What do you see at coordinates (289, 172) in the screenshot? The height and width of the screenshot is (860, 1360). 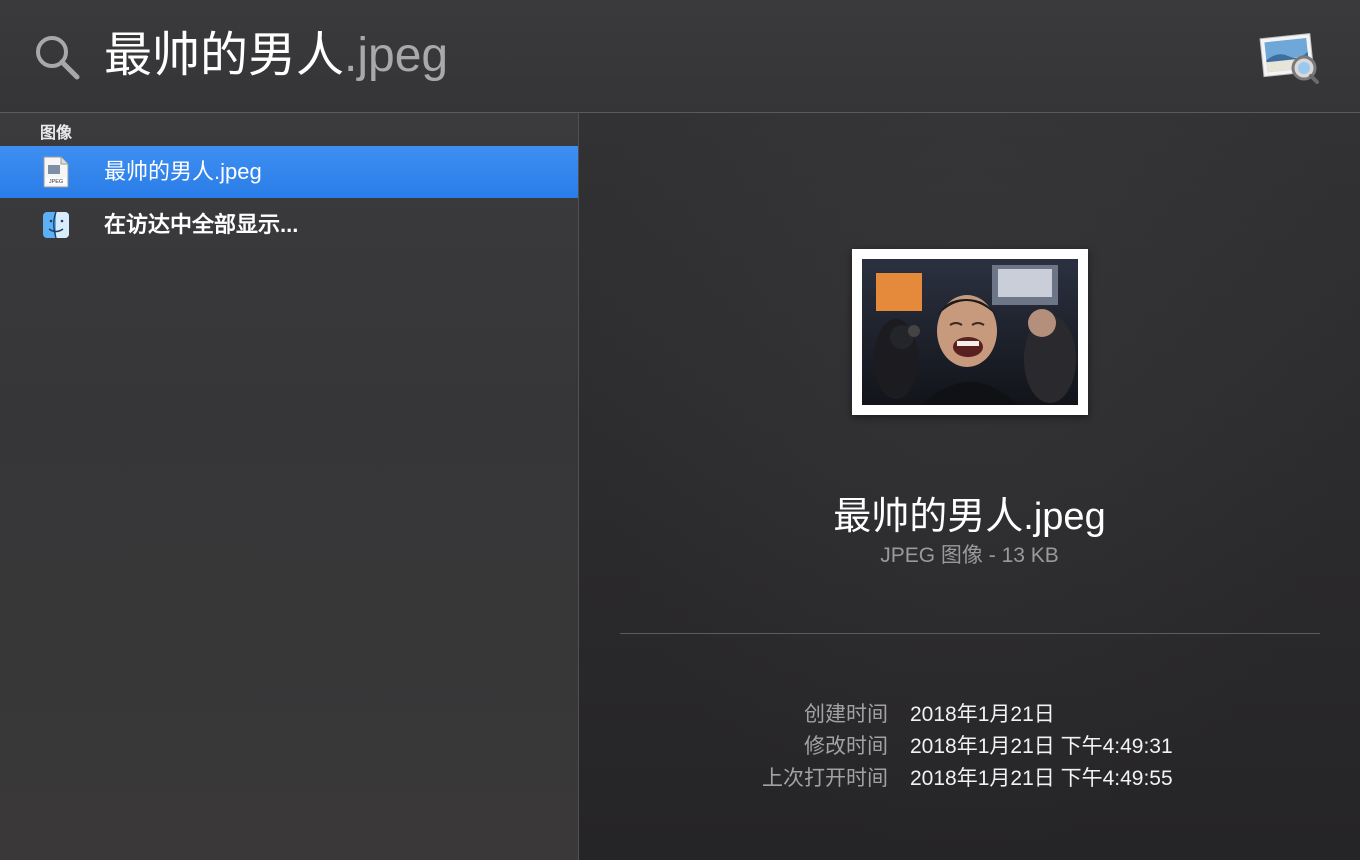 I see `result-item-jpeg: JPEG 最帅的男人.jpeg` at bounding box center [289, 172].